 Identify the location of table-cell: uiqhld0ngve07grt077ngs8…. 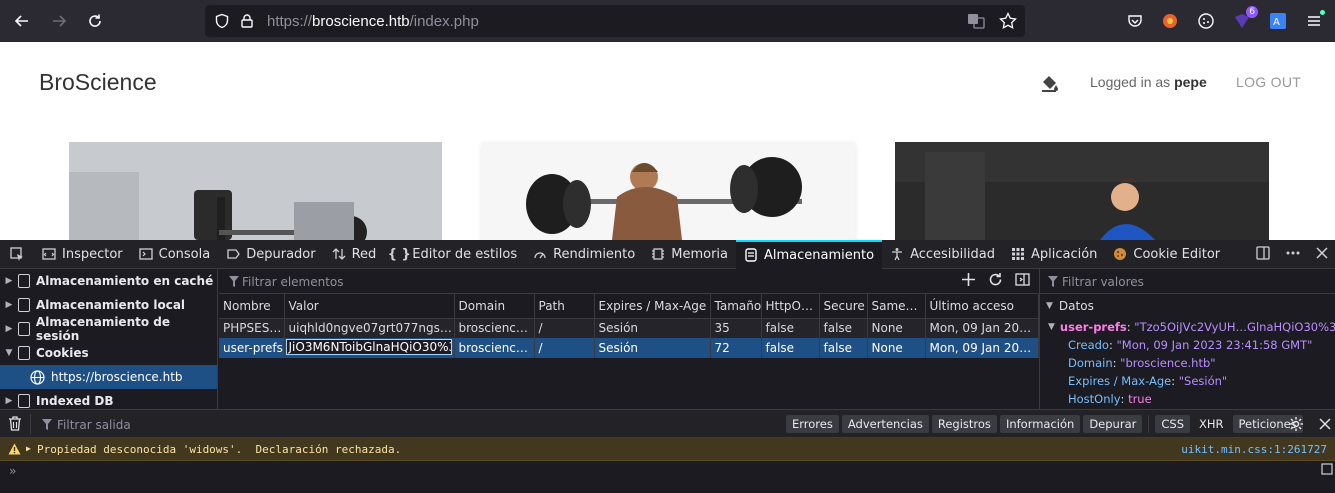
(369, 328).